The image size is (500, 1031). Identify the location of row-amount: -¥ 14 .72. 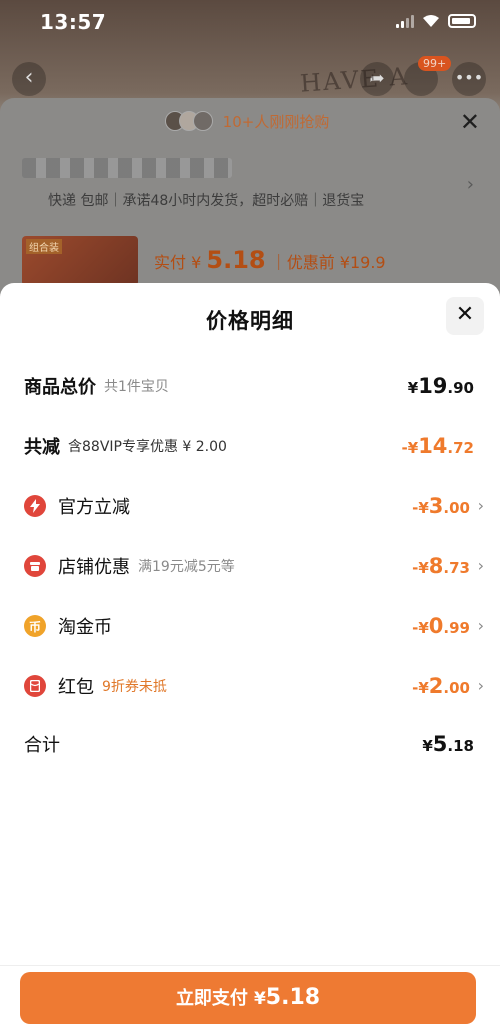
(438, 446).